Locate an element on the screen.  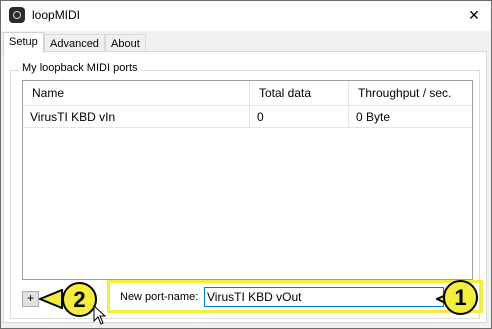
callout-badge-1: 1 is located at coordinates (460, 297).